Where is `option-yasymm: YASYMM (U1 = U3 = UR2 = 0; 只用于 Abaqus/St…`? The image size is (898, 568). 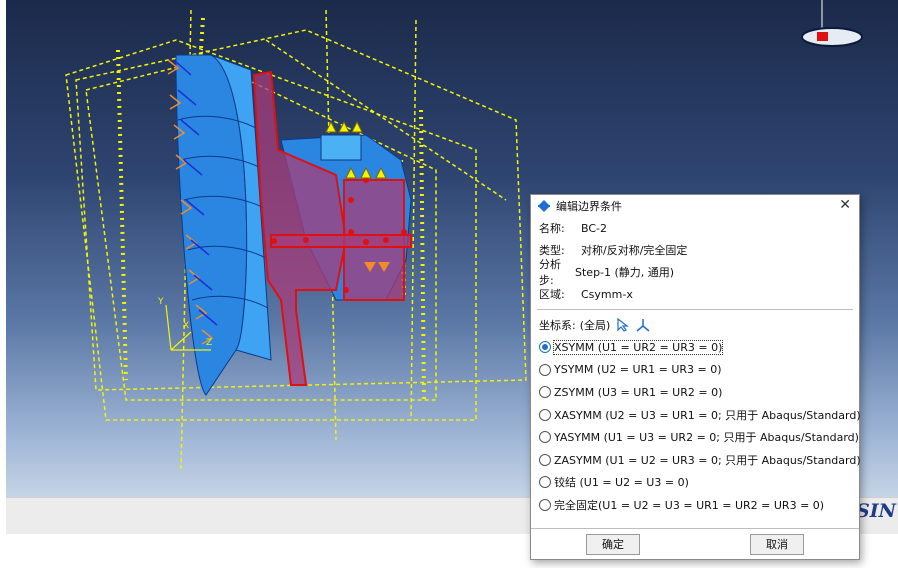 option-yasymm: YASYMM (U1 = U3 = UR2 = 0; 只用于 Abaqus/St… is located at coordinates (695, 437).